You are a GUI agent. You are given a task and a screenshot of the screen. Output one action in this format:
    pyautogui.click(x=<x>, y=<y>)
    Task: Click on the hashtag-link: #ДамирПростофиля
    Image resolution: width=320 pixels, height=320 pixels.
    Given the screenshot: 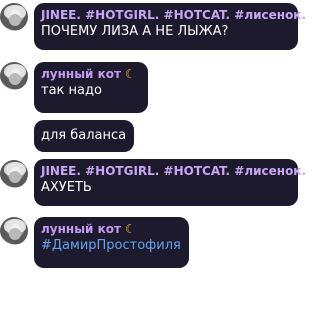 What is the action you would take?
    pyautogui.click(x=111, y=246)
    